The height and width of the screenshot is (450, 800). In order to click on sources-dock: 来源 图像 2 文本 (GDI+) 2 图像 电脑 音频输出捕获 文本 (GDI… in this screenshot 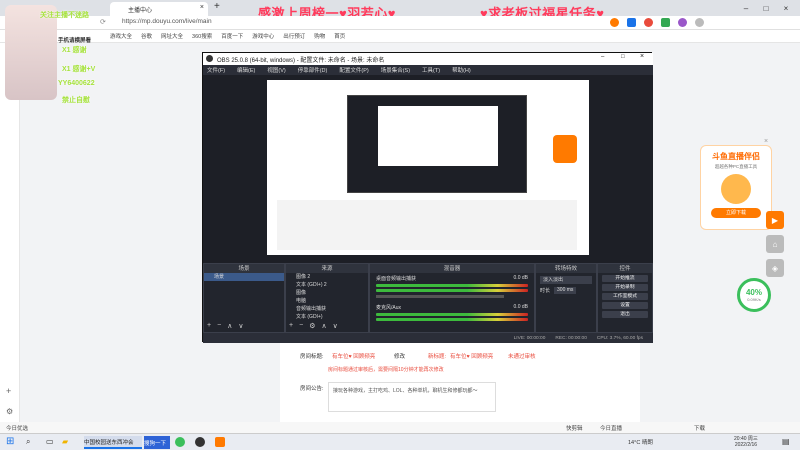, I will do `click(327, 298)`.